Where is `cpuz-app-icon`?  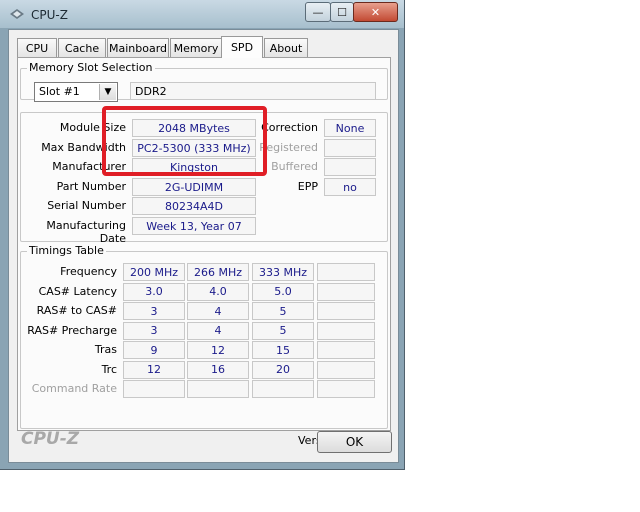 cpuz-app-icon is located at coordinates (17, 14).